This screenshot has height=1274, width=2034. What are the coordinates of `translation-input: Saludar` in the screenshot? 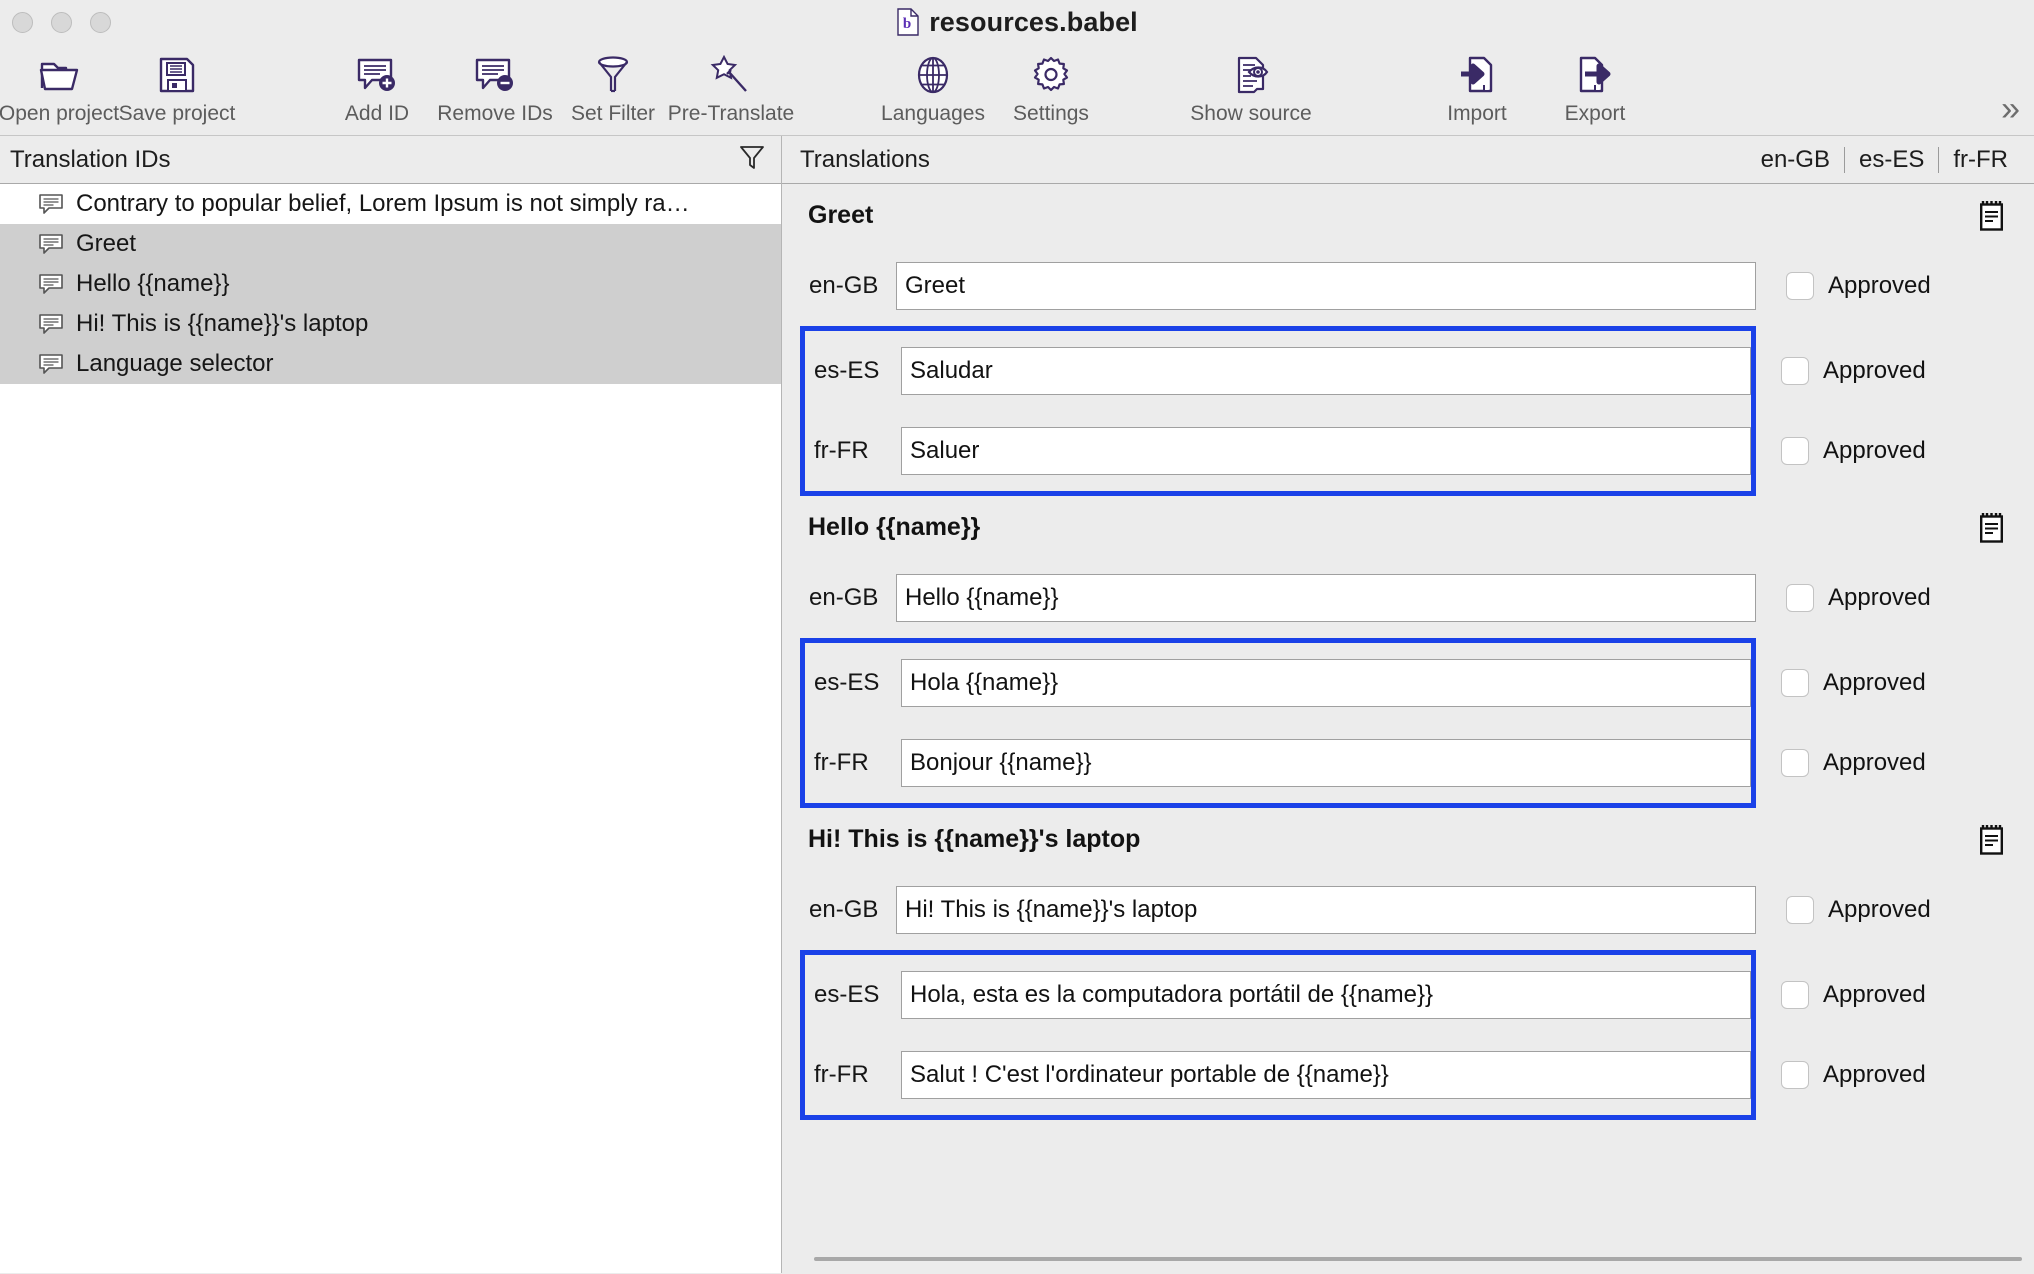 It's located at (1326, 371).